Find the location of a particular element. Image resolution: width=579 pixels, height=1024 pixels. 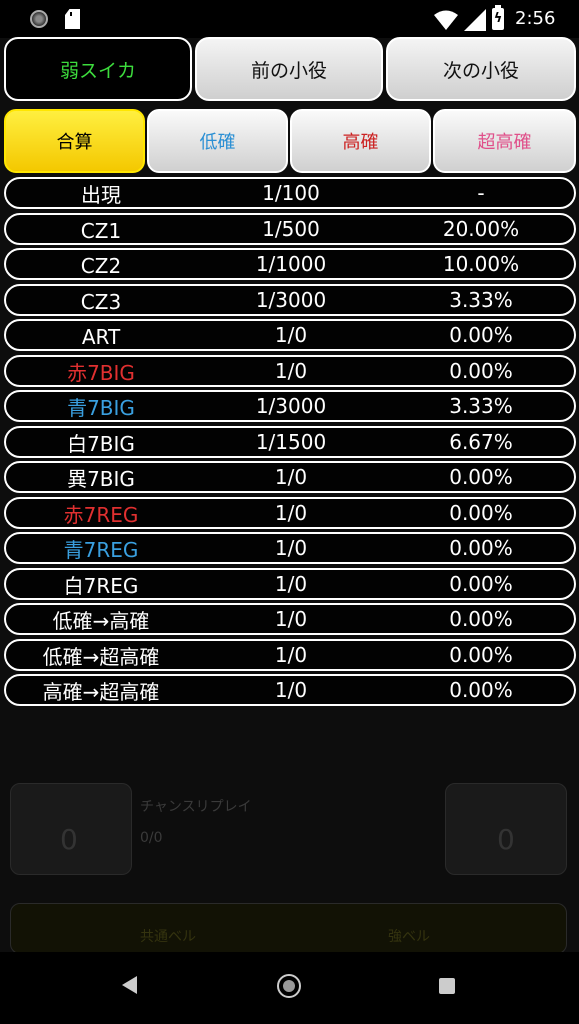

row-label: 異7BIG is located at coordinates (101, 479).